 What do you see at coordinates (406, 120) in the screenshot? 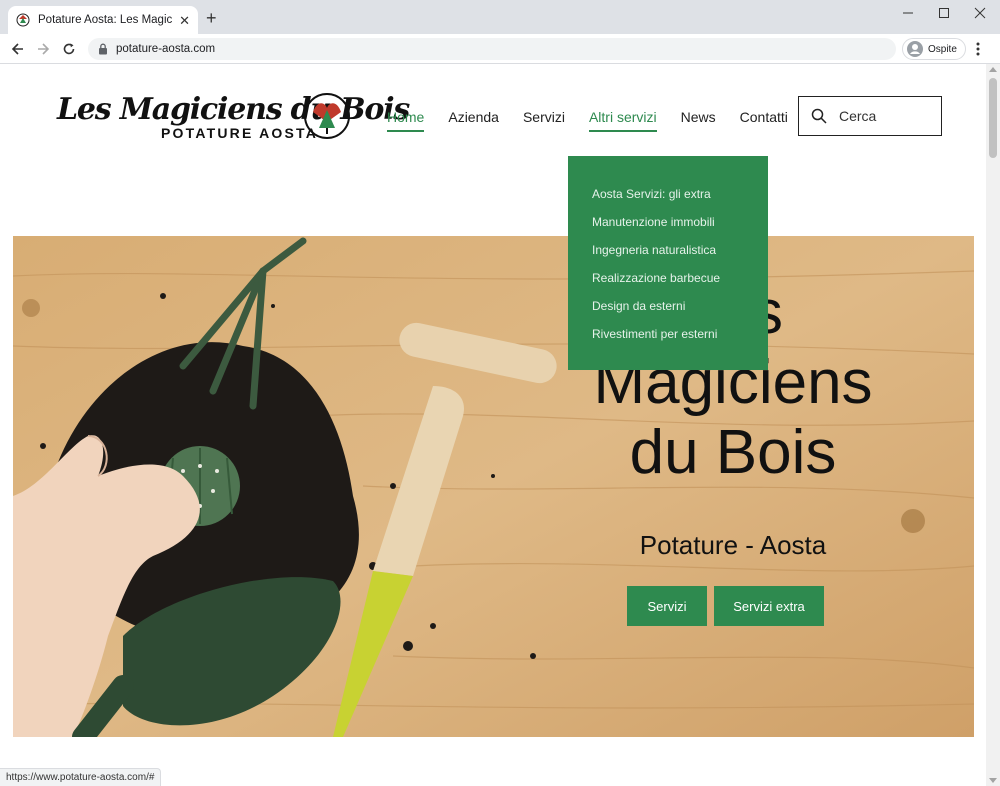
I see `nav-home: Home` at bounding box center [406, 120].